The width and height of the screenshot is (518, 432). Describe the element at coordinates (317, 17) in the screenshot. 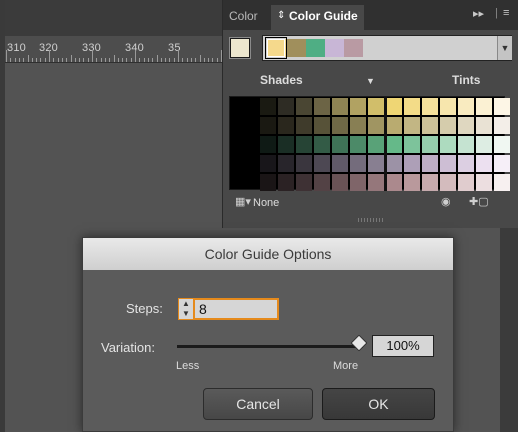

I see `tab-color-guide: ⇕ Color Guide` at that location.